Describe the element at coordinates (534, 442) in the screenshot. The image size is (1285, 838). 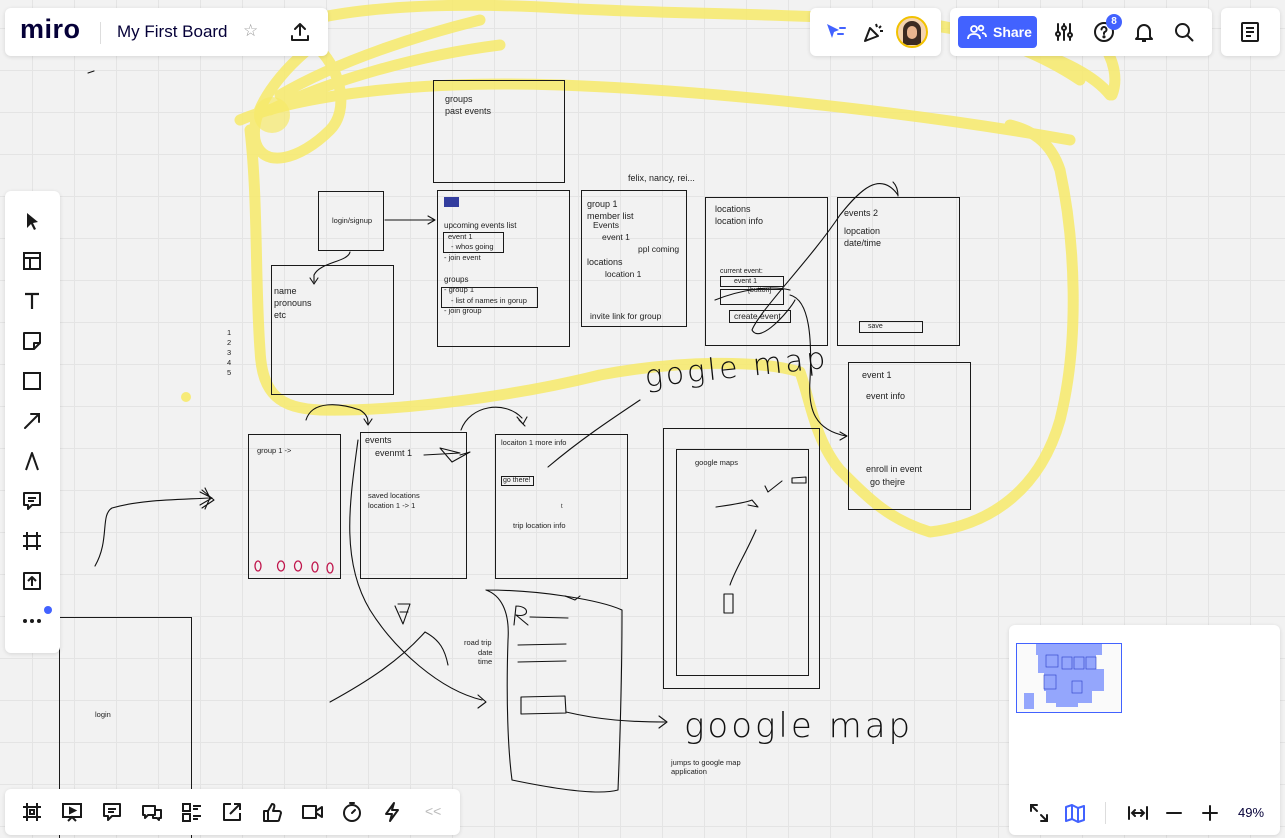
I see `location-more-info-title: locaiton 1 more info` at that location.